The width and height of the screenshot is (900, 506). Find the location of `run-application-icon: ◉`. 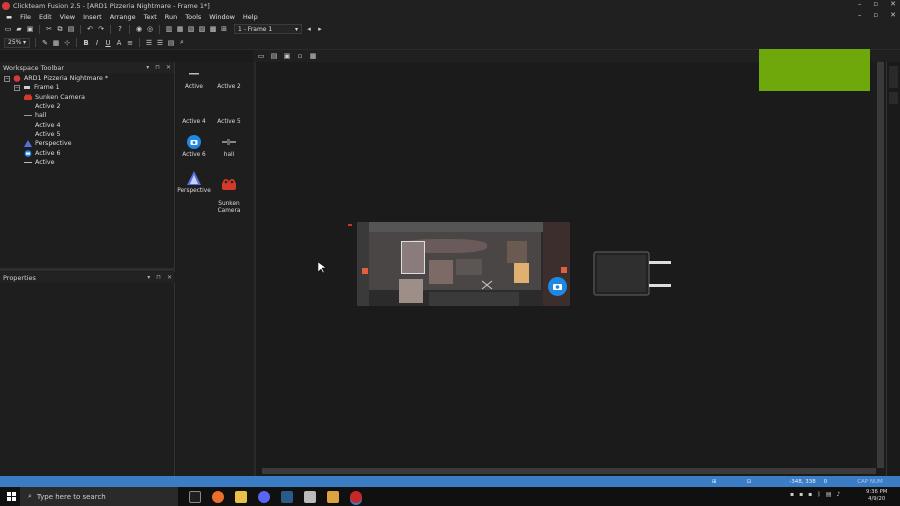

run-application-icon: ◉ is located at coordinates (139, 29).